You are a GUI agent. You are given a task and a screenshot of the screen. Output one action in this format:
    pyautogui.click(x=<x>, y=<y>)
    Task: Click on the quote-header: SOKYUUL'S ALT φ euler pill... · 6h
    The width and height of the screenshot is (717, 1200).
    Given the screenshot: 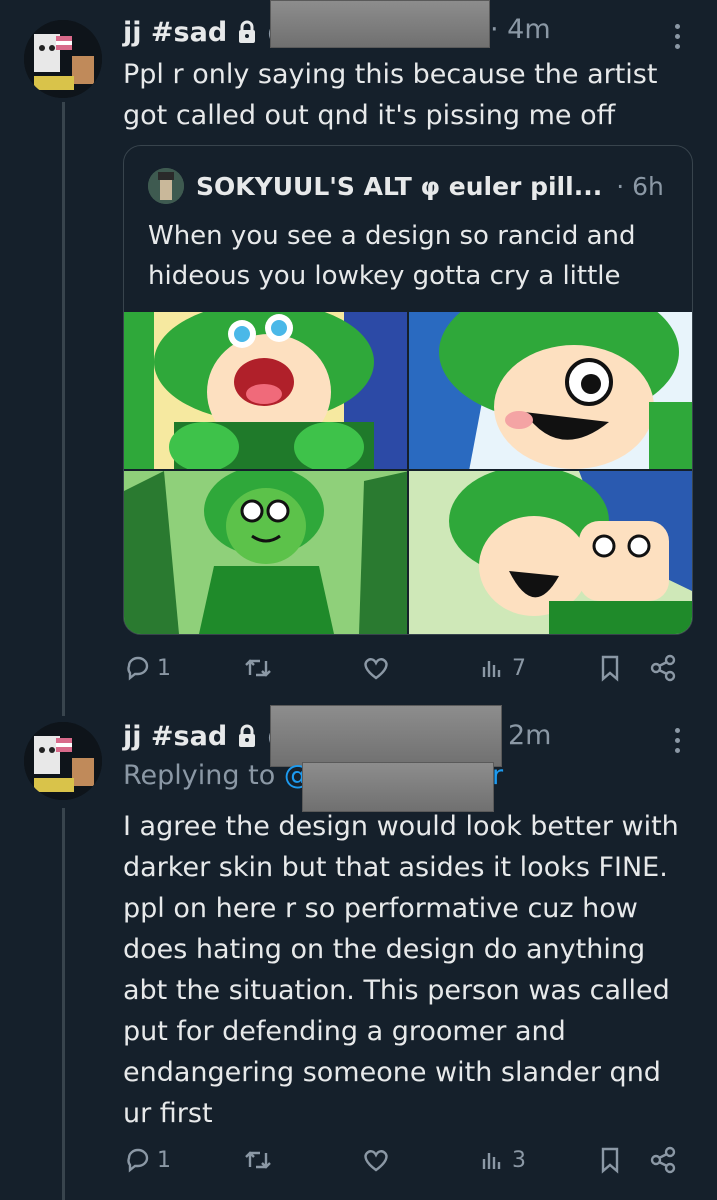 What is the action you would take?
    pyautogui.click(x=406, y=186)
    